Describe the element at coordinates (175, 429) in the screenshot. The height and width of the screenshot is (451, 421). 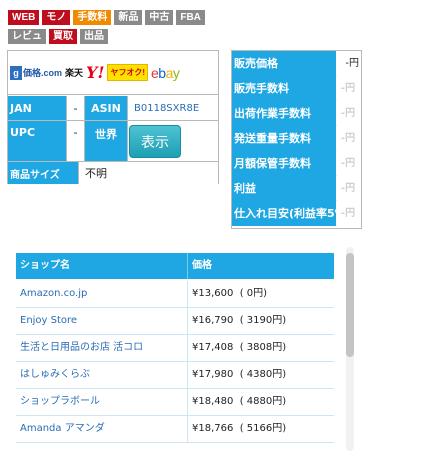
I see `table-row: Amanda アマンダ ¥18,766 ( 5166円)` at that location.